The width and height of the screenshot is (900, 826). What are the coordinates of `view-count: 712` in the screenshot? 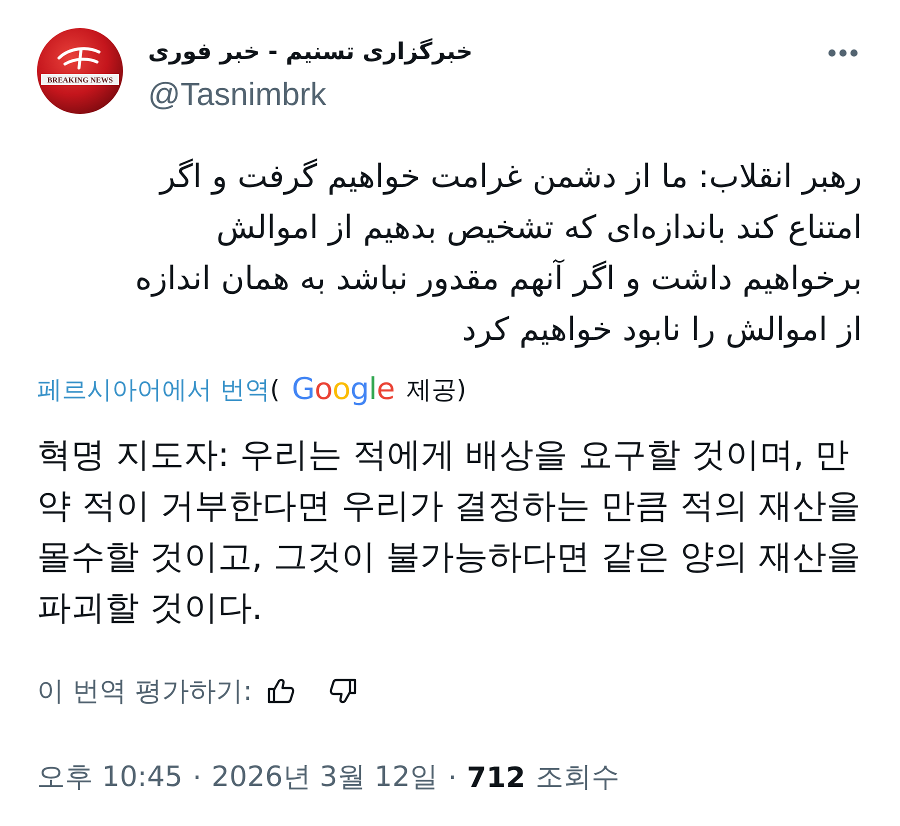 It's located at (496, 777).